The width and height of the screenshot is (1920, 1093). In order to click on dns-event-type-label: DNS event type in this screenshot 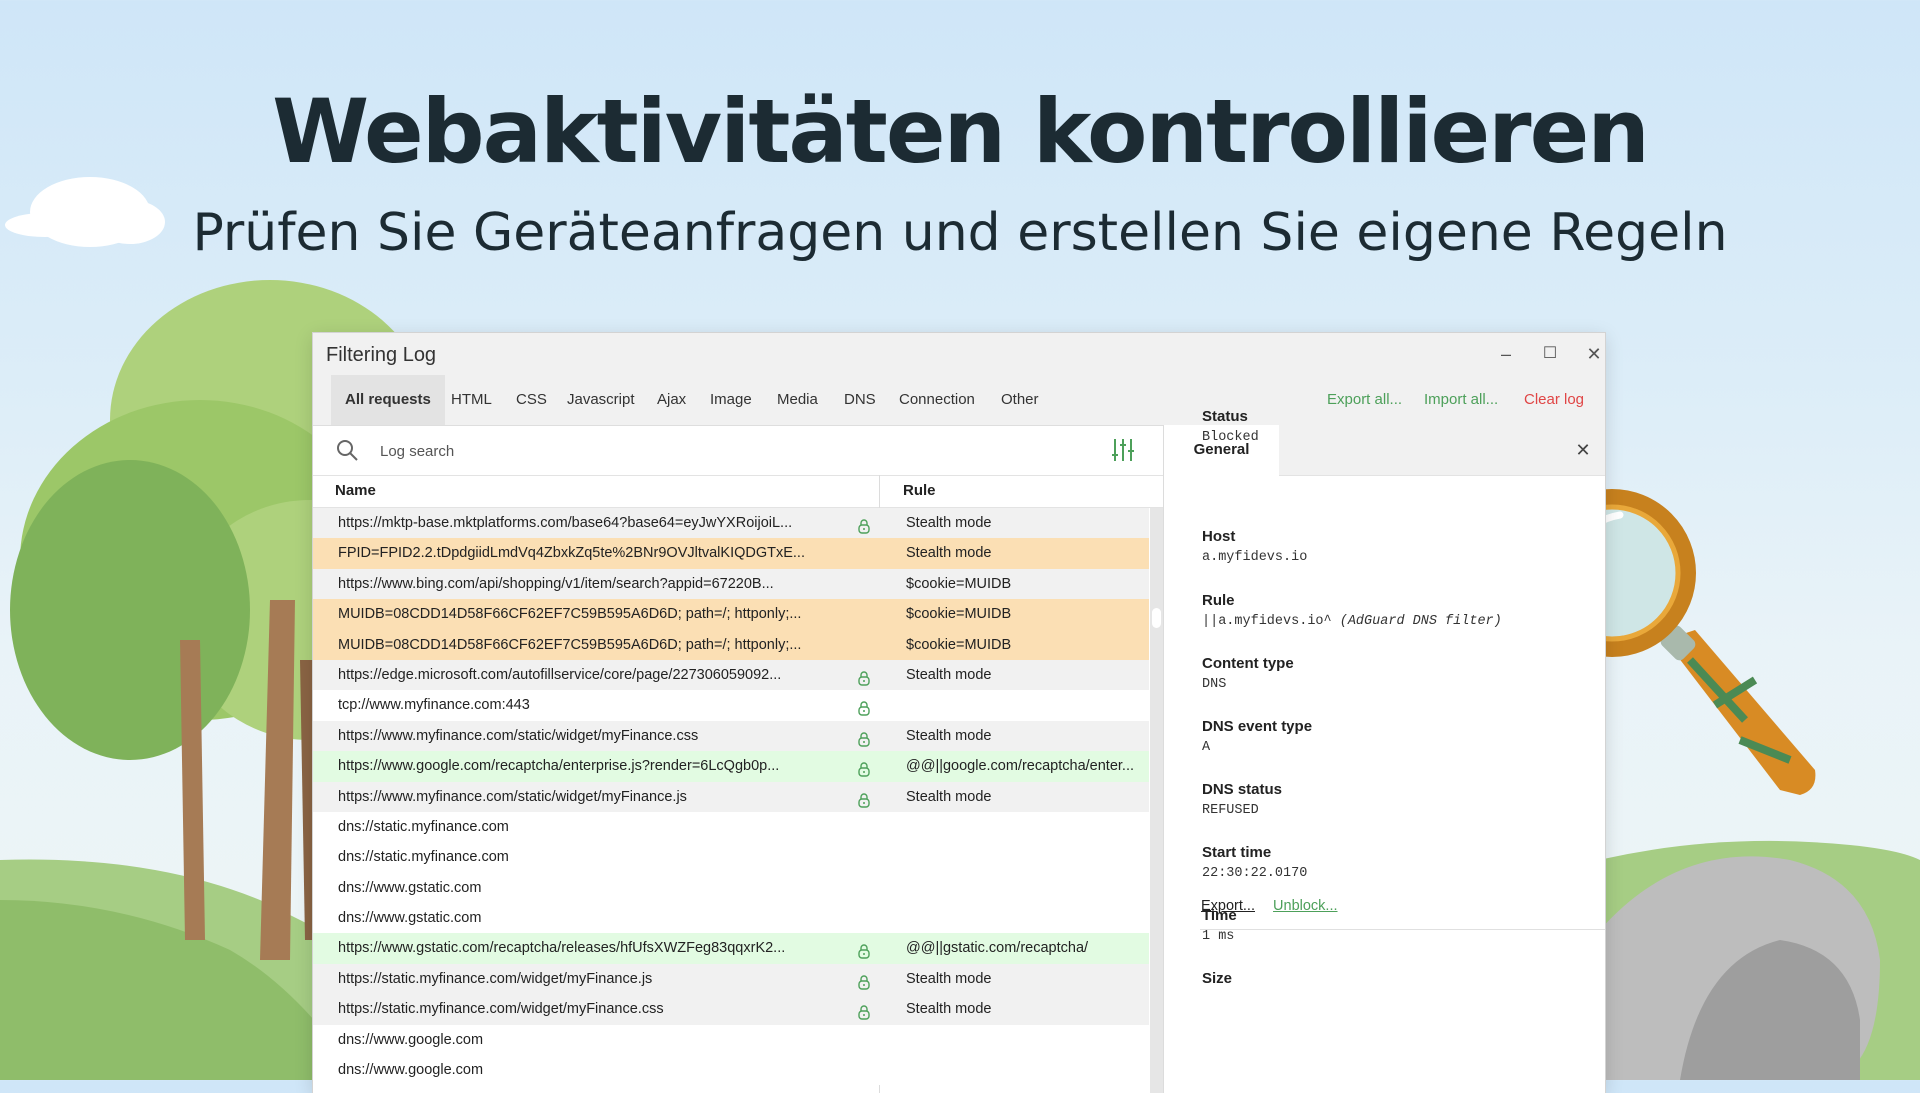, I will do `click(1257, 726)`.